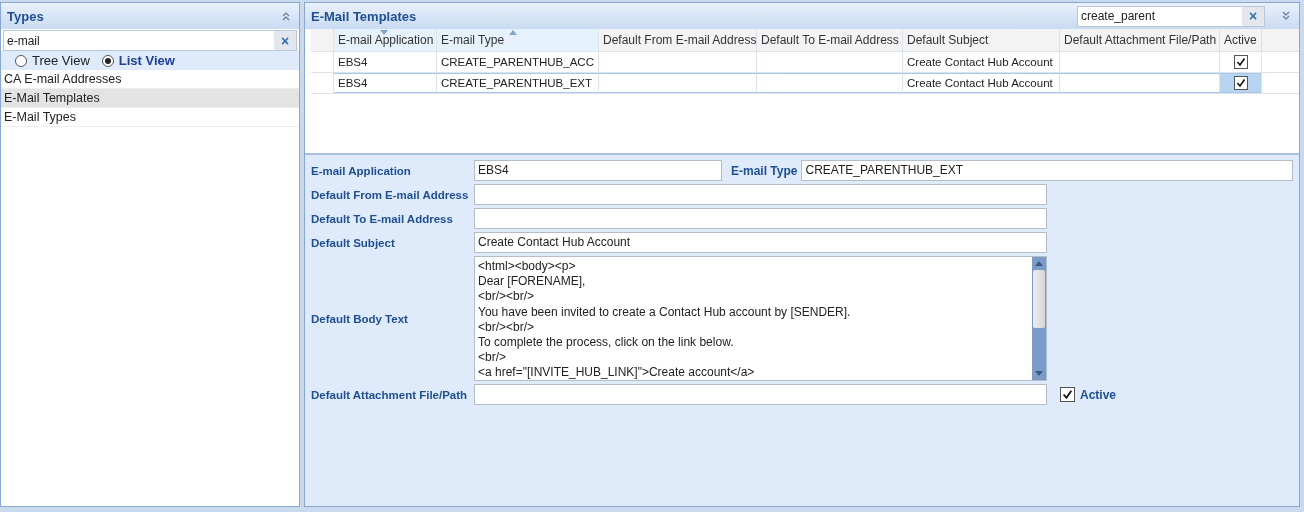 Image resolution: width=1304 pixels, height=512 pixels. I want to click on field-label: Default To E-mail Address, so click(382, 218).